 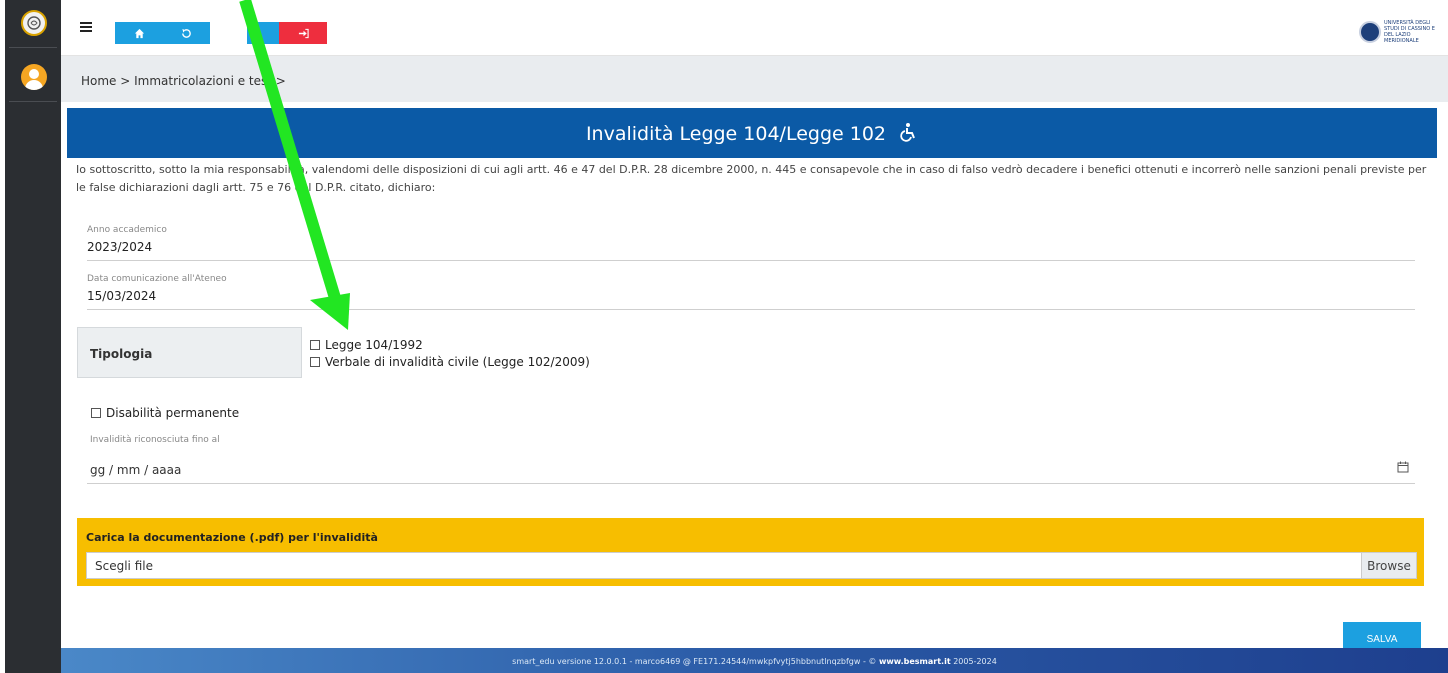 What do you see at coordinates (908, 134) in the screenshot?
I see `wheelchair-icon` at bounding box center [908, 134].